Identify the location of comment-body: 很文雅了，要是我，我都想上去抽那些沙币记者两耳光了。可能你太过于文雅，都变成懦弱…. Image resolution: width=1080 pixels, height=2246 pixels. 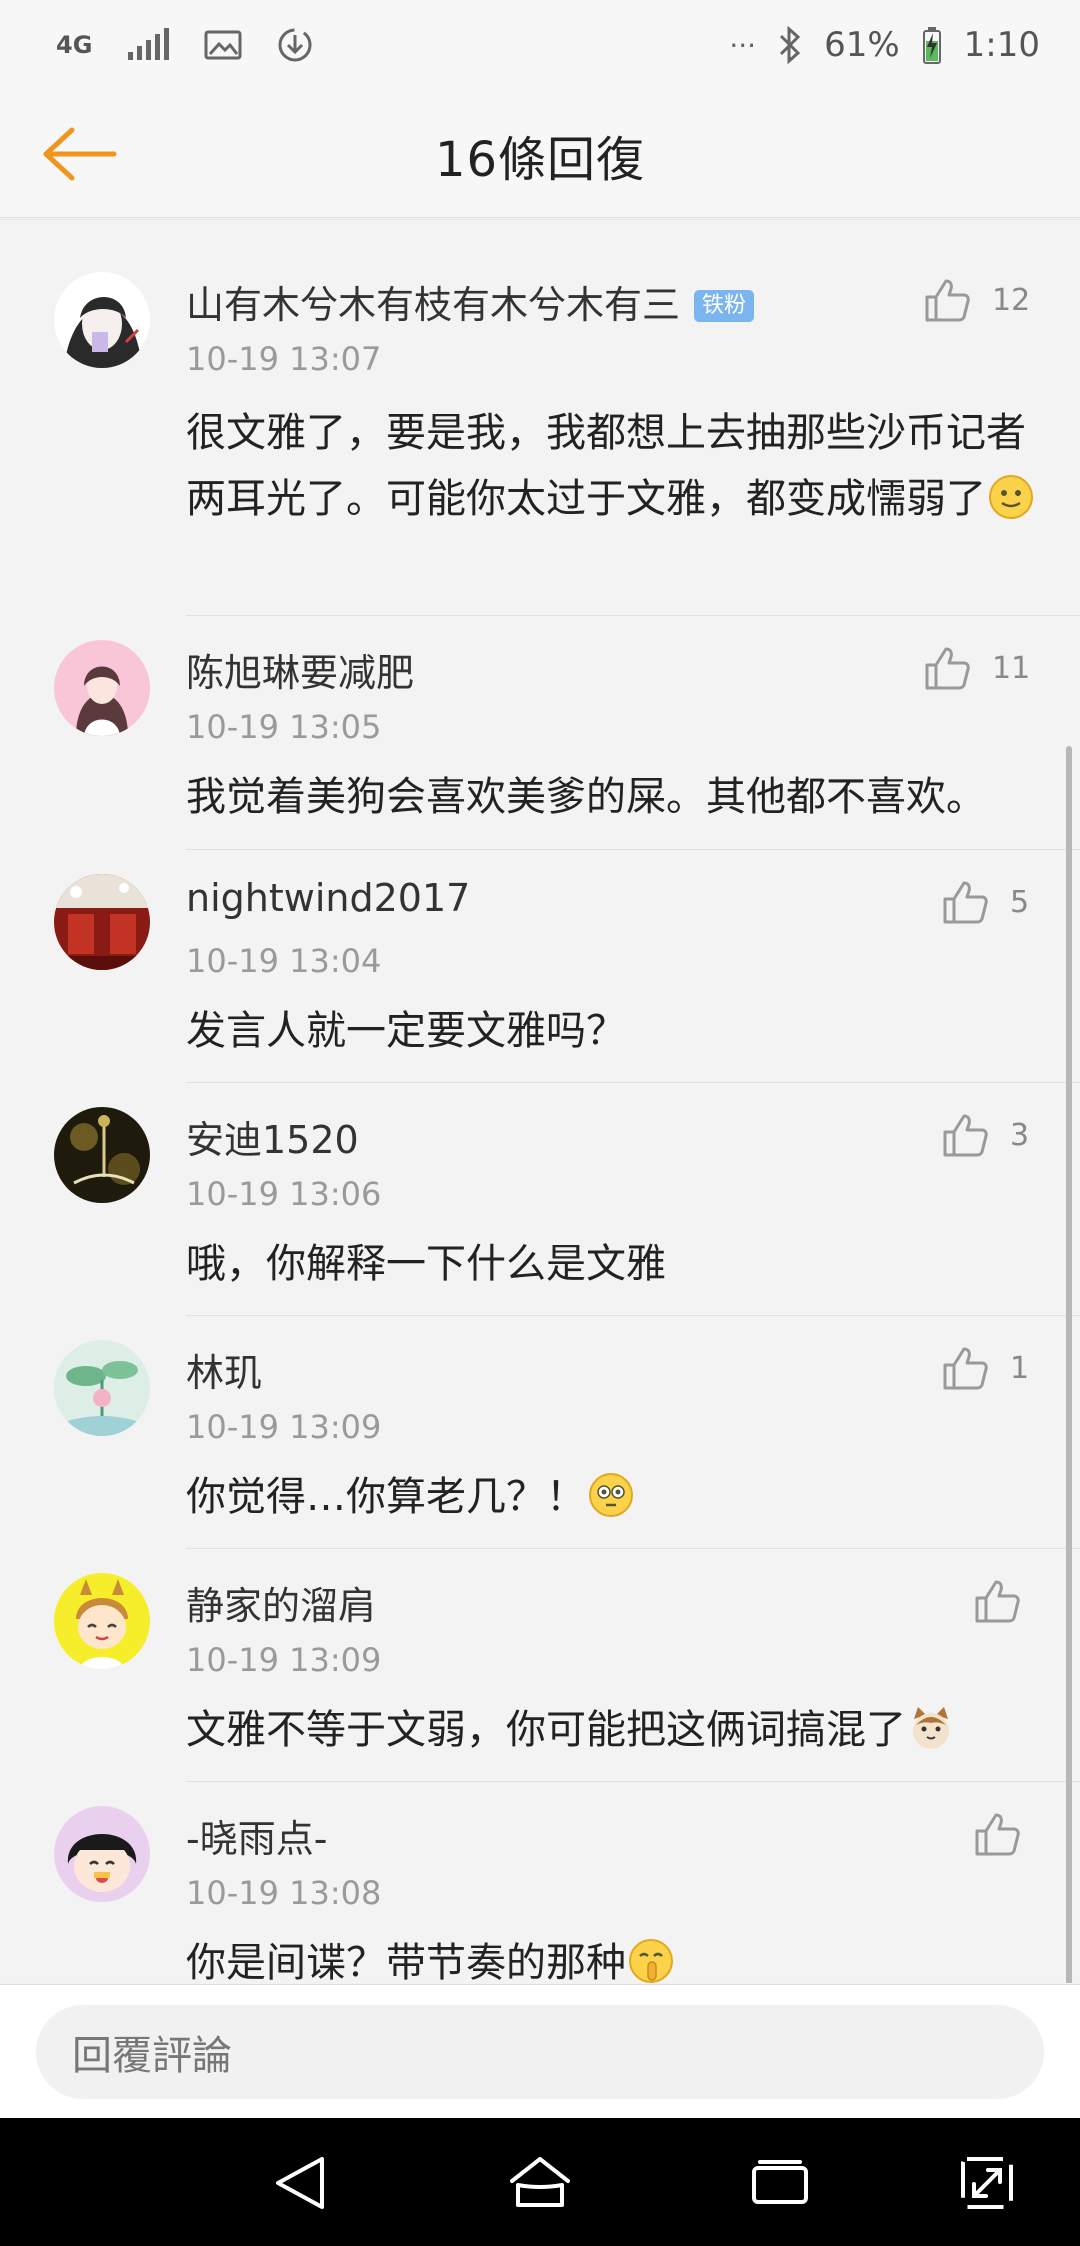
(606, 466).